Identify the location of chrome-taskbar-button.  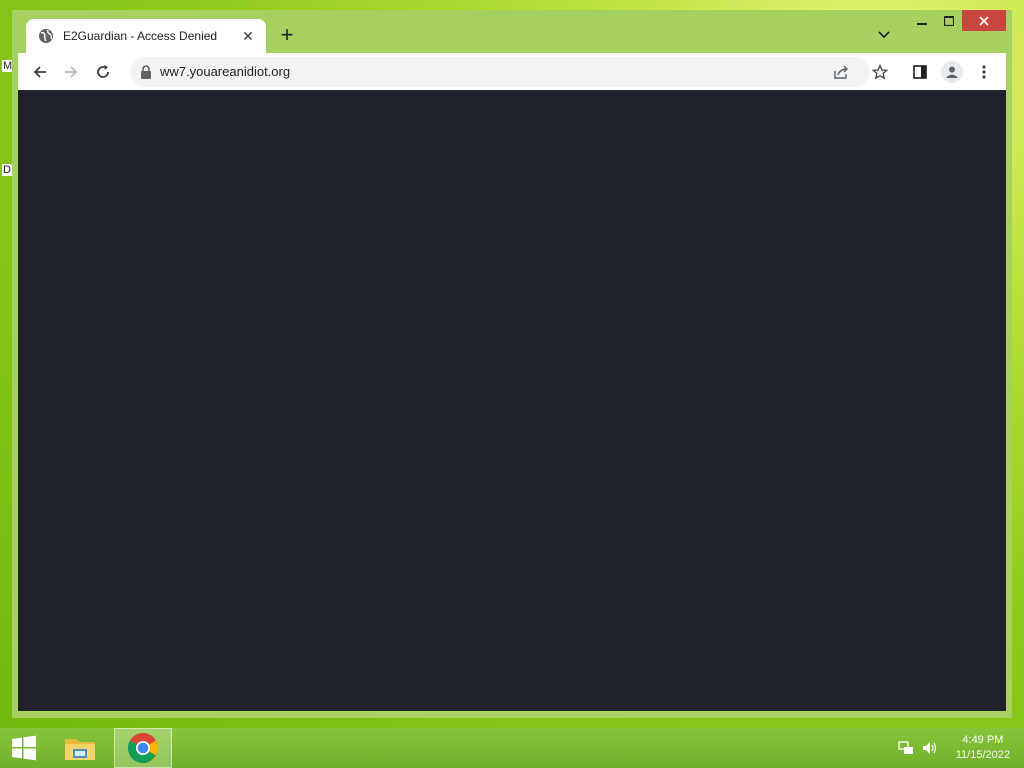
(143, 748).